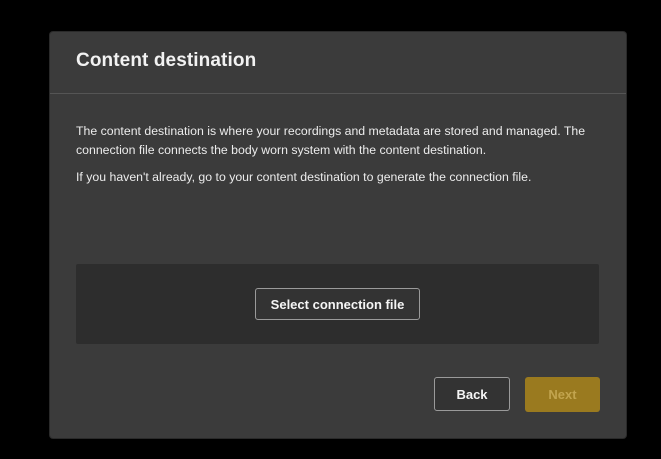  What do you see at coordinates (472, 394) in the screenshot?
I see `back-button: Back` at bounding box center [472, 394].